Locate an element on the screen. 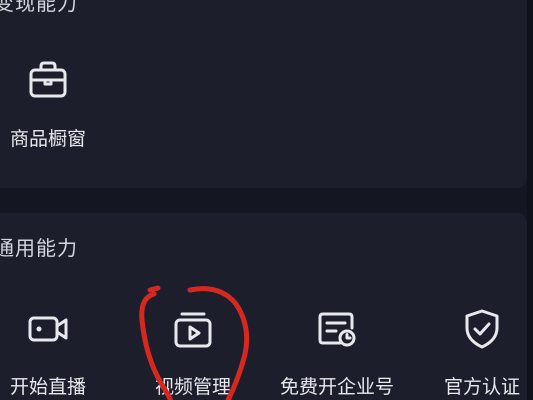  item-label: 官方认证 is located at coordinates (481, 387).